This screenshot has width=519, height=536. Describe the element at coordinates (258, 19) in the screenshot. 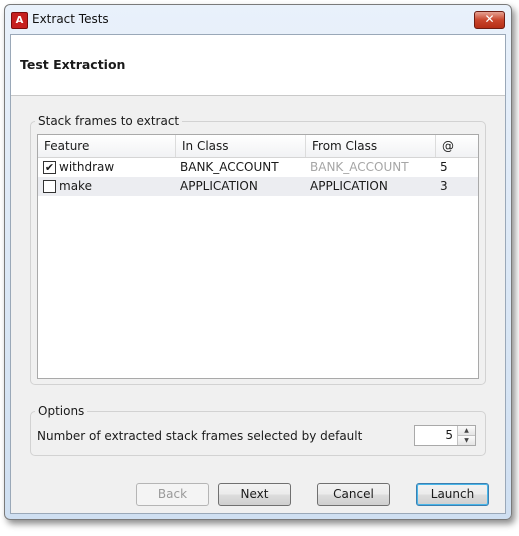

I see `title-bar: A Extract Tests ✕` at that location.